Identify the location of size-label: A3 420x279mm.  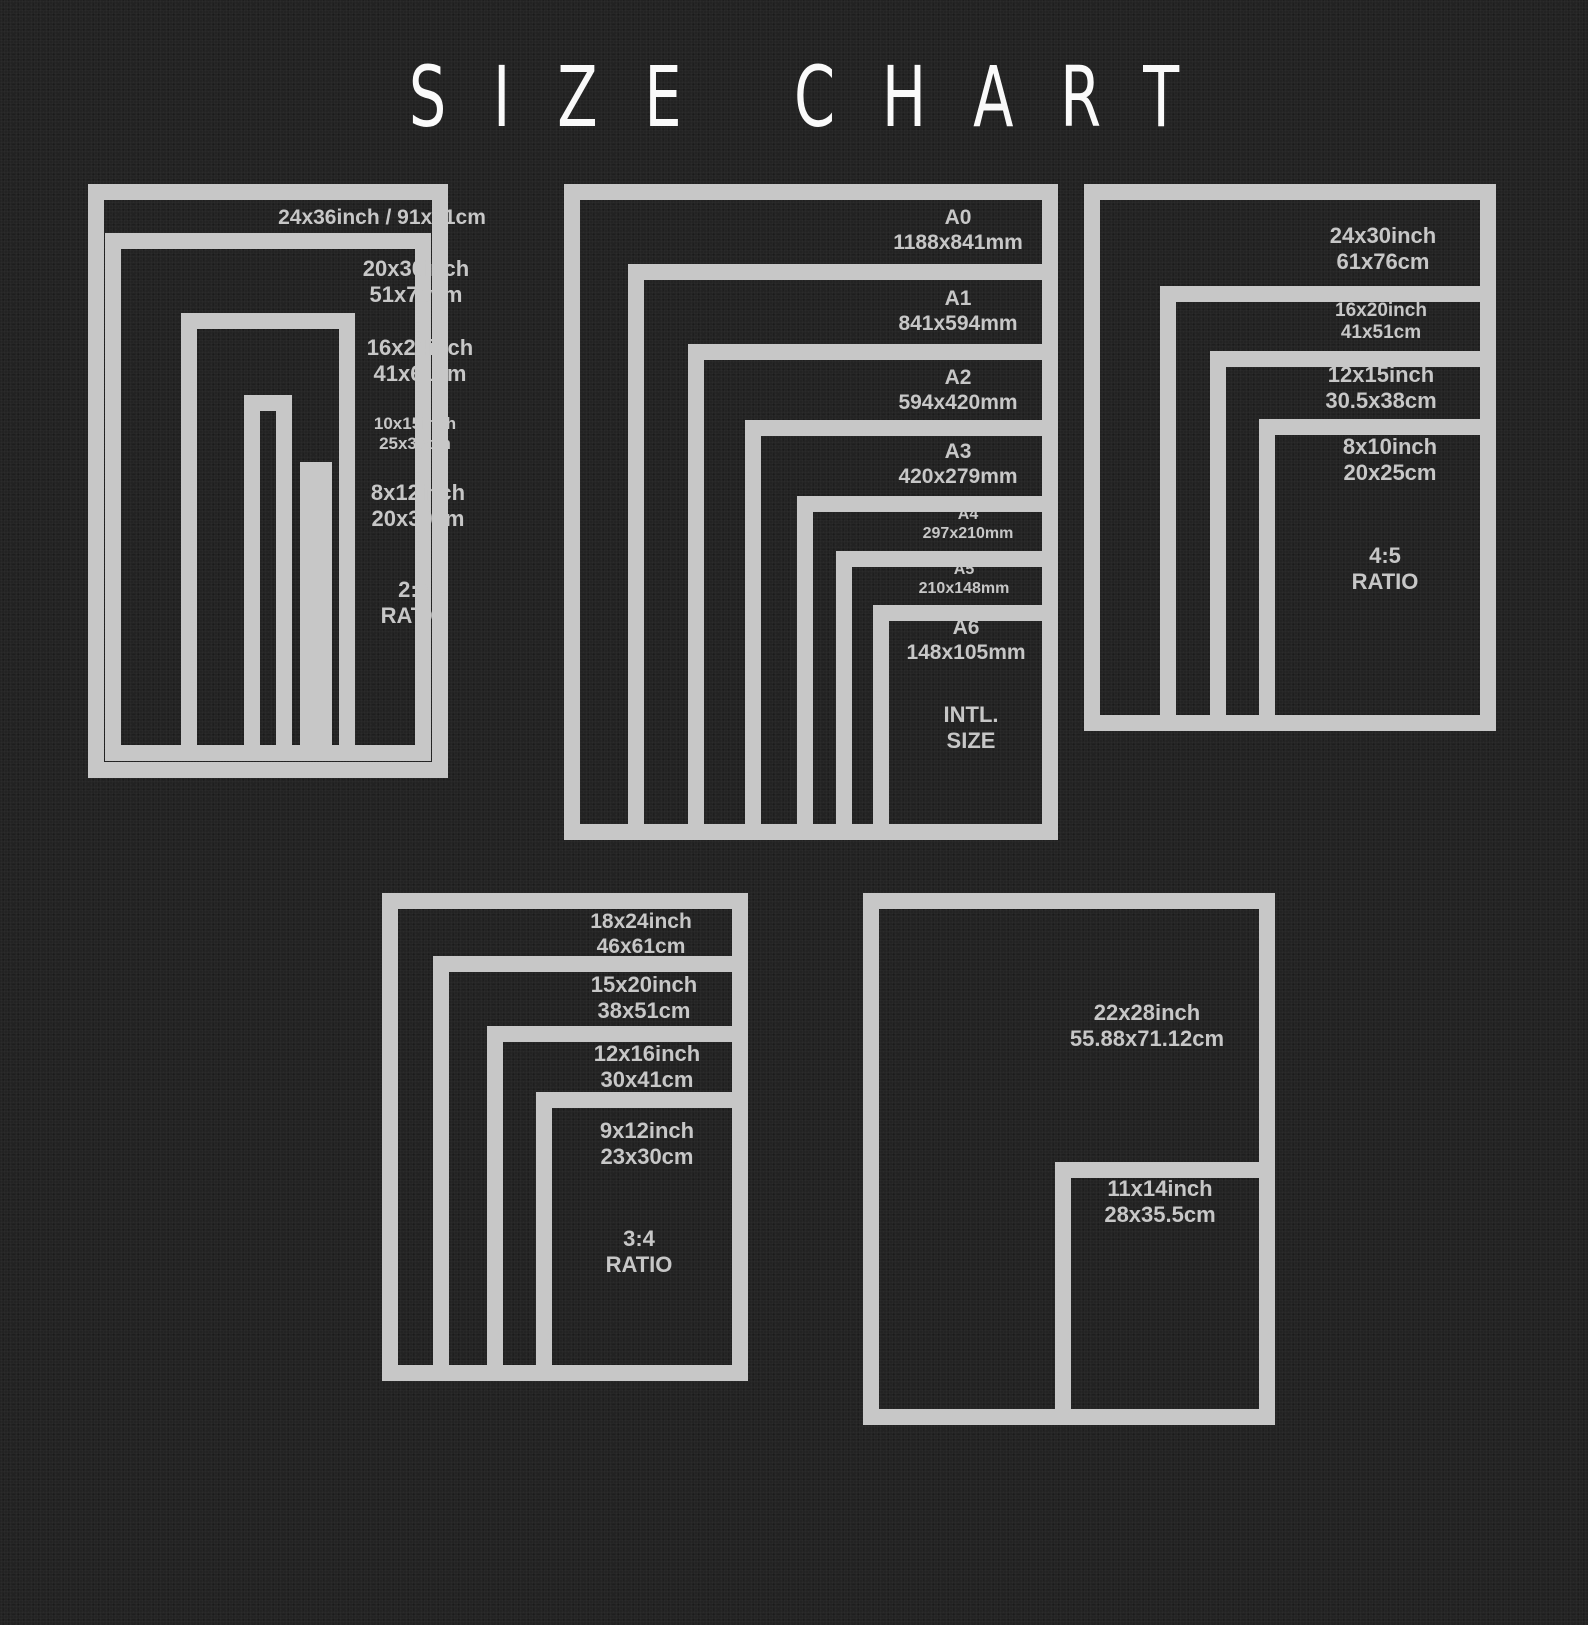
(957, 465).